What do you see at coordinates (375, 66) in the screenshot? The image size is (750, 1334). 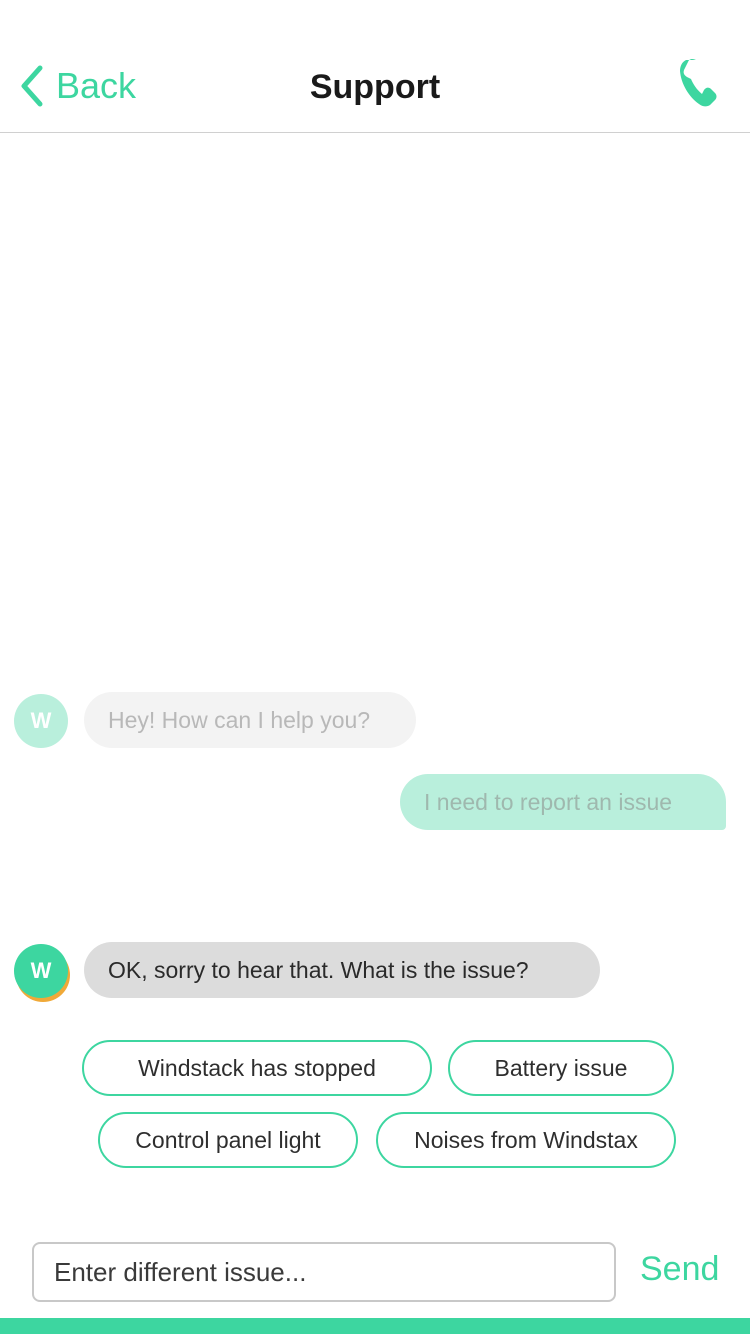 I see `nav-header: Back Support` at bounding box center [375, 66].